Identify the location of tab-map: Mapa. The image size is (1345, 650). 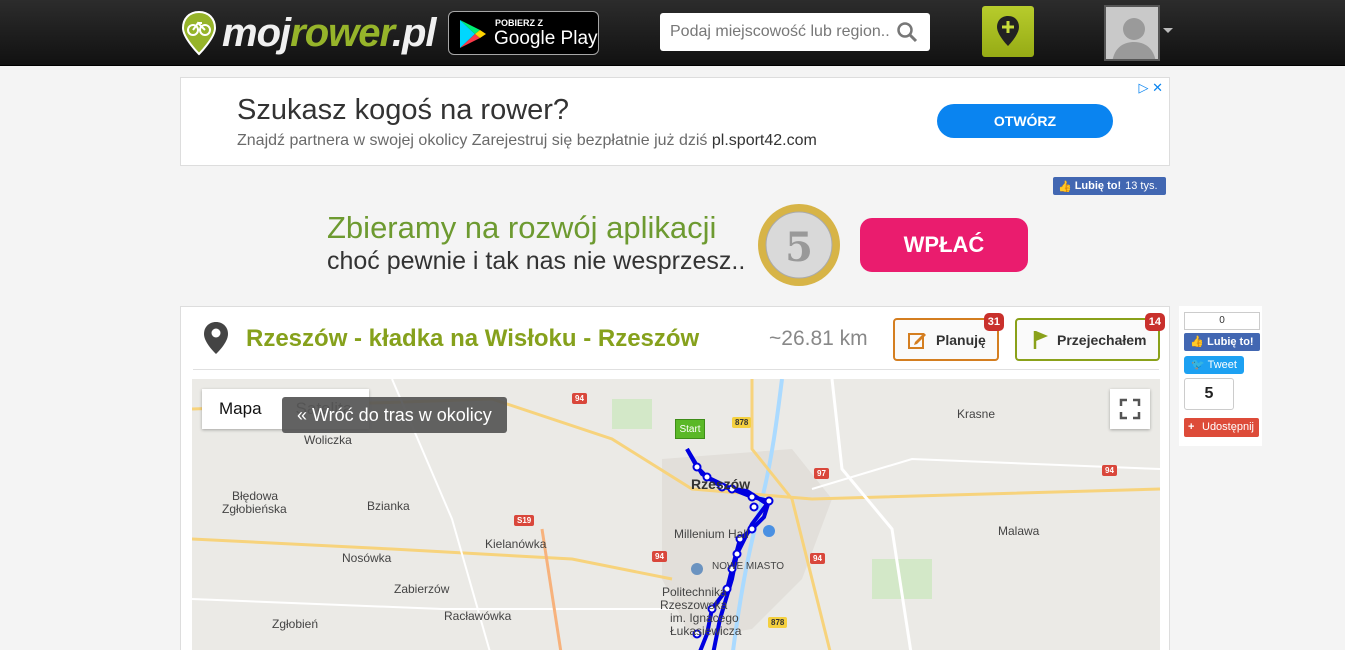
(240, 409).